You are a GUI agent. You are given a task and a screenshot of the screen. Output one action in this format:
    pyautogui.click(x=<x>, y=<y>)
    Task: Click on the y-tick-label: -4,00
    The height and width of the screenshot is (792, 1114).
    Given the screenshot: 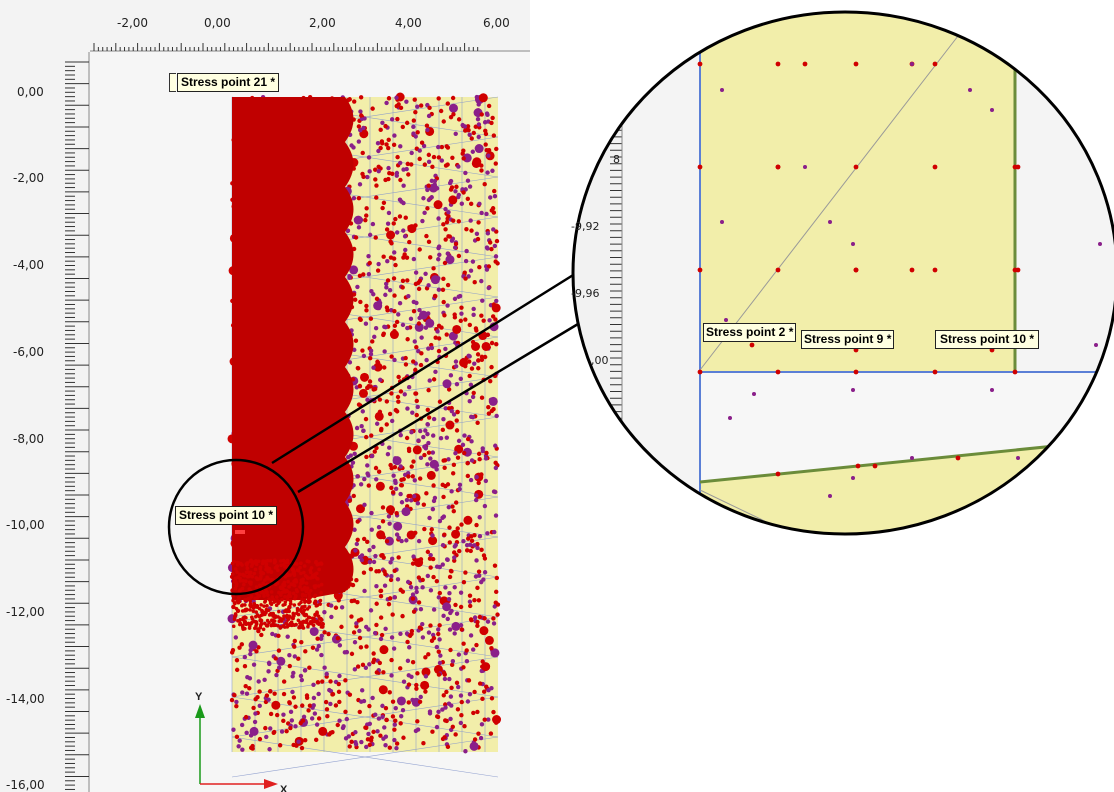 What is the action you would take?
    pyautogui.click(x=29, y=265)
    